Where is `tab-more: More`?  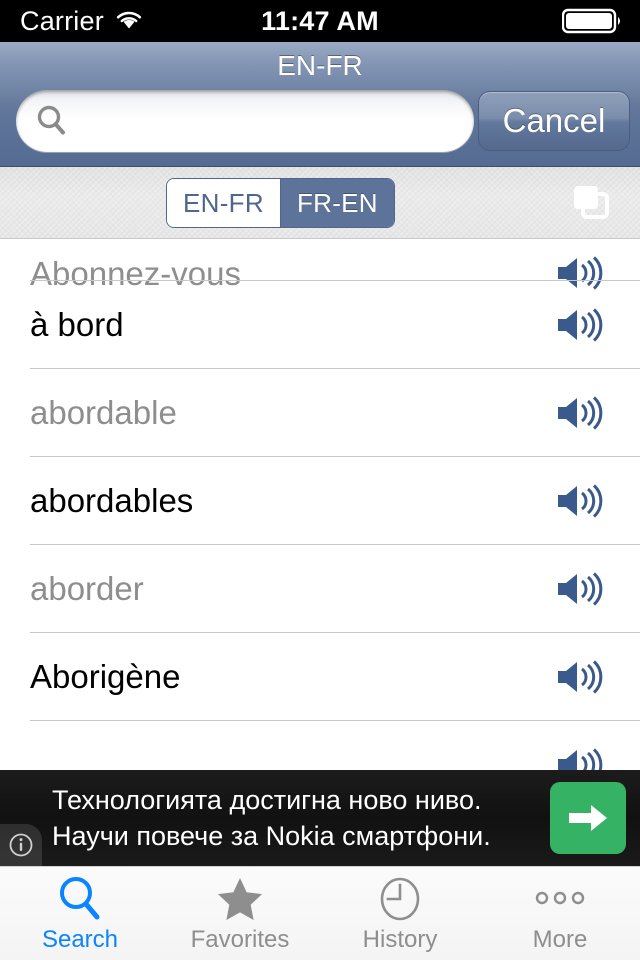 tab-more: More is located at coordinates (560, 913).